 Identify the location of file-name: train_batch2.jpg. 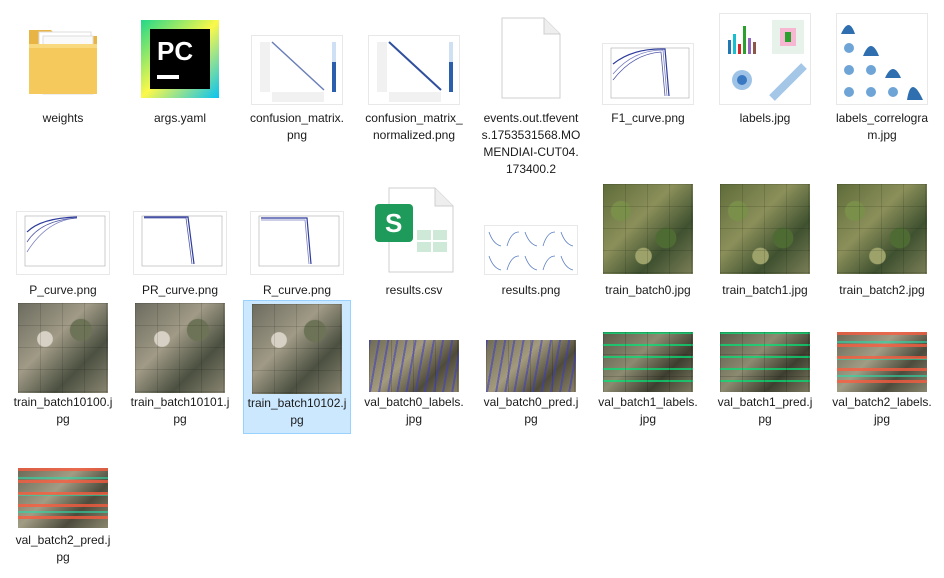
(882, 290).